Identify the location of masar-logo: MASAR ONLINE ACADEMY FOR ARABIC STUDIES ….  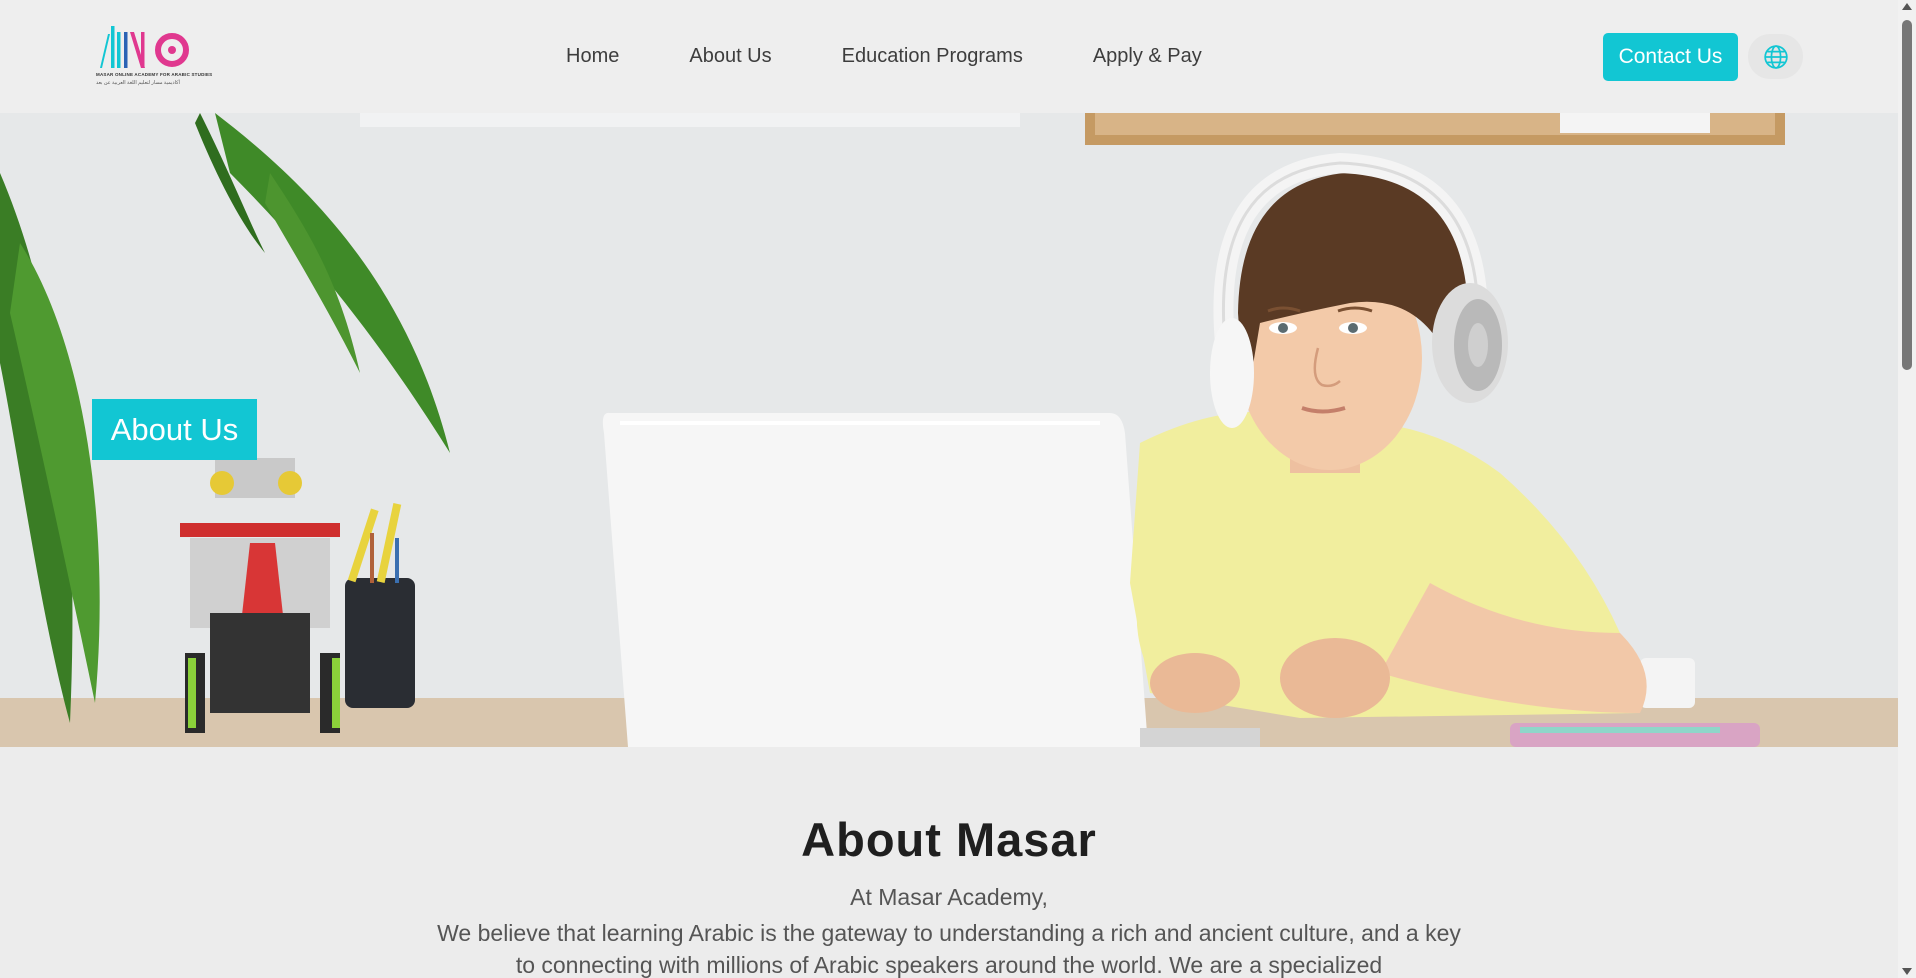
(153, 55).